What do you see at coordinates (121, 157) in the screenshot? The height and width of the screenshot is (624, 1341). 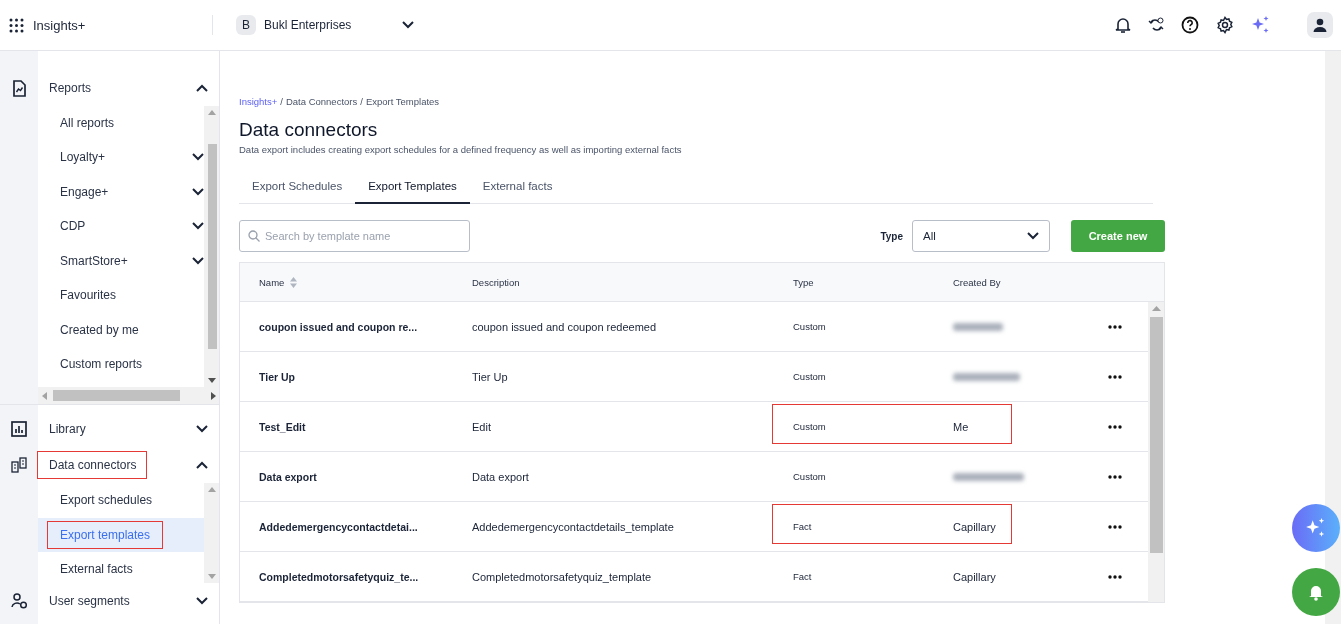 I see `nav-item: Loyalty+` at bounding box center [121, 157].